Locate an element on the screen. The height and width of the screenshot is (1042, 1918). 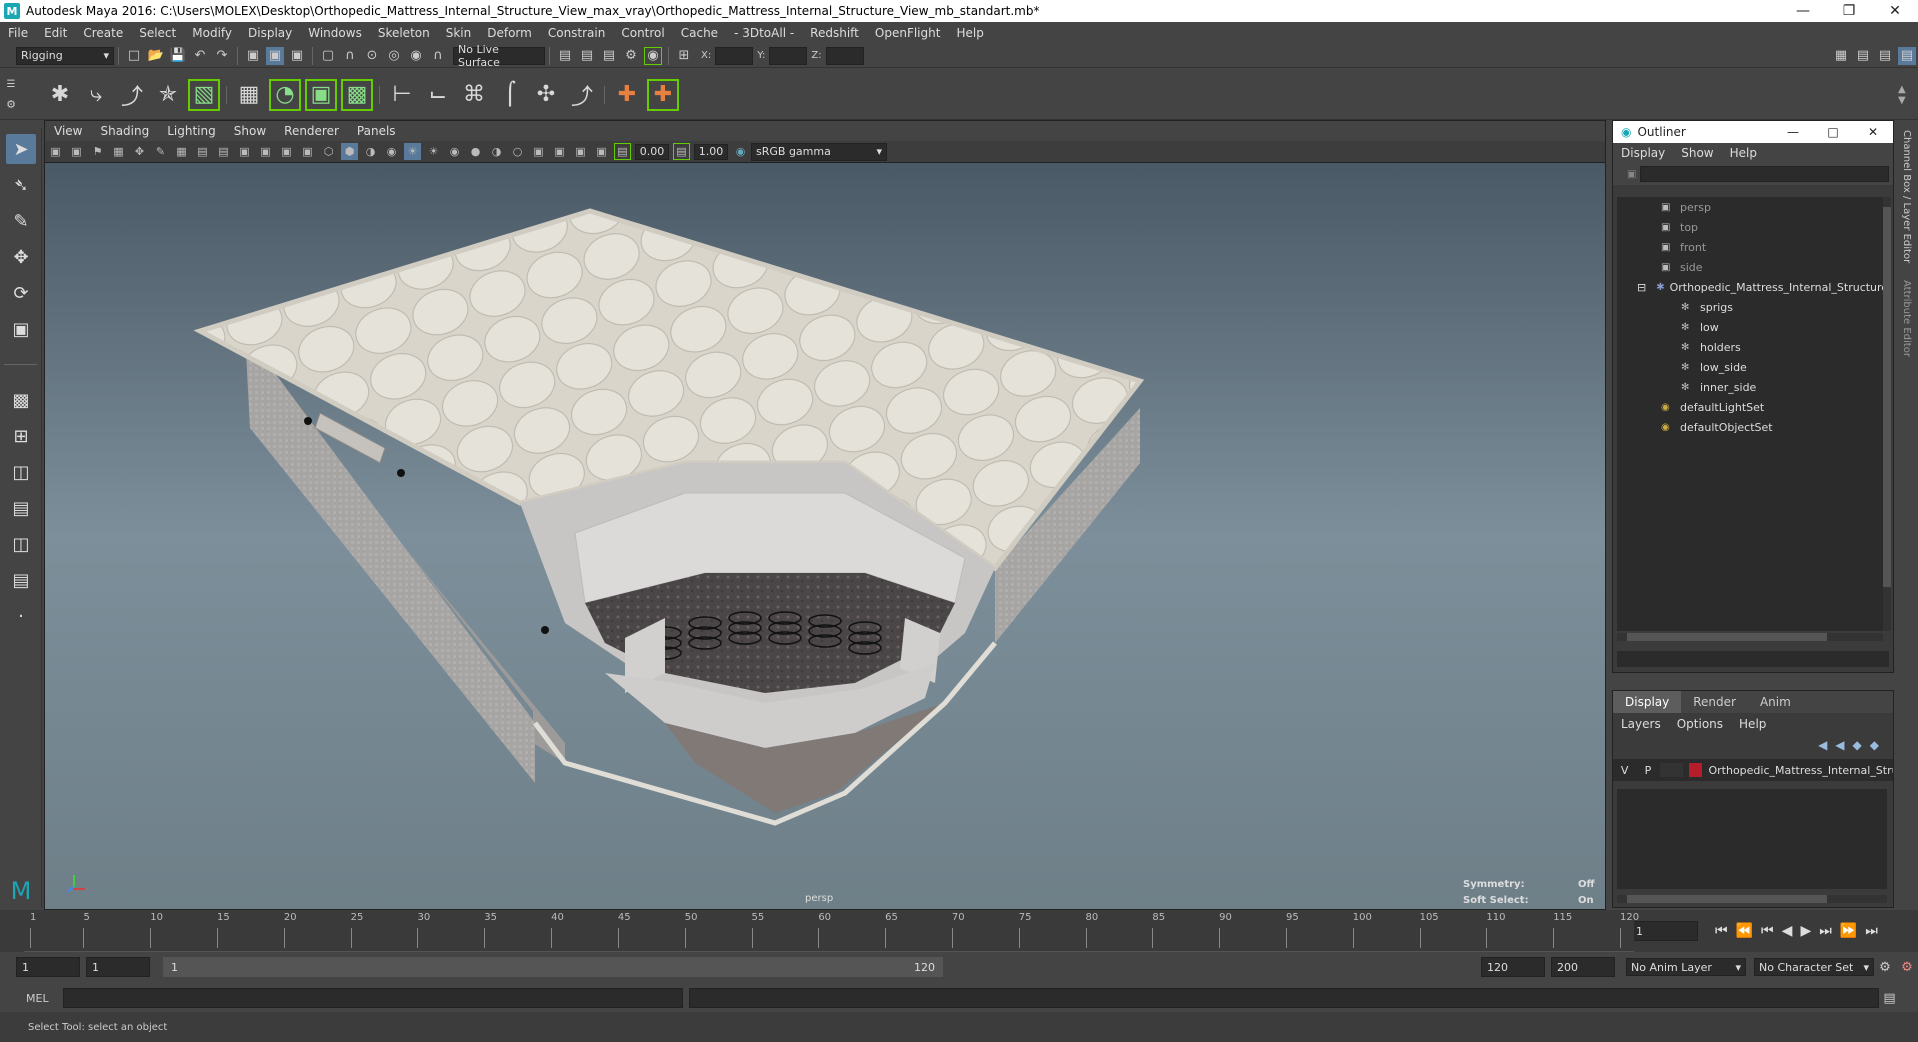
hypershade-icon: ◉ is located at coordinates (653, 55).